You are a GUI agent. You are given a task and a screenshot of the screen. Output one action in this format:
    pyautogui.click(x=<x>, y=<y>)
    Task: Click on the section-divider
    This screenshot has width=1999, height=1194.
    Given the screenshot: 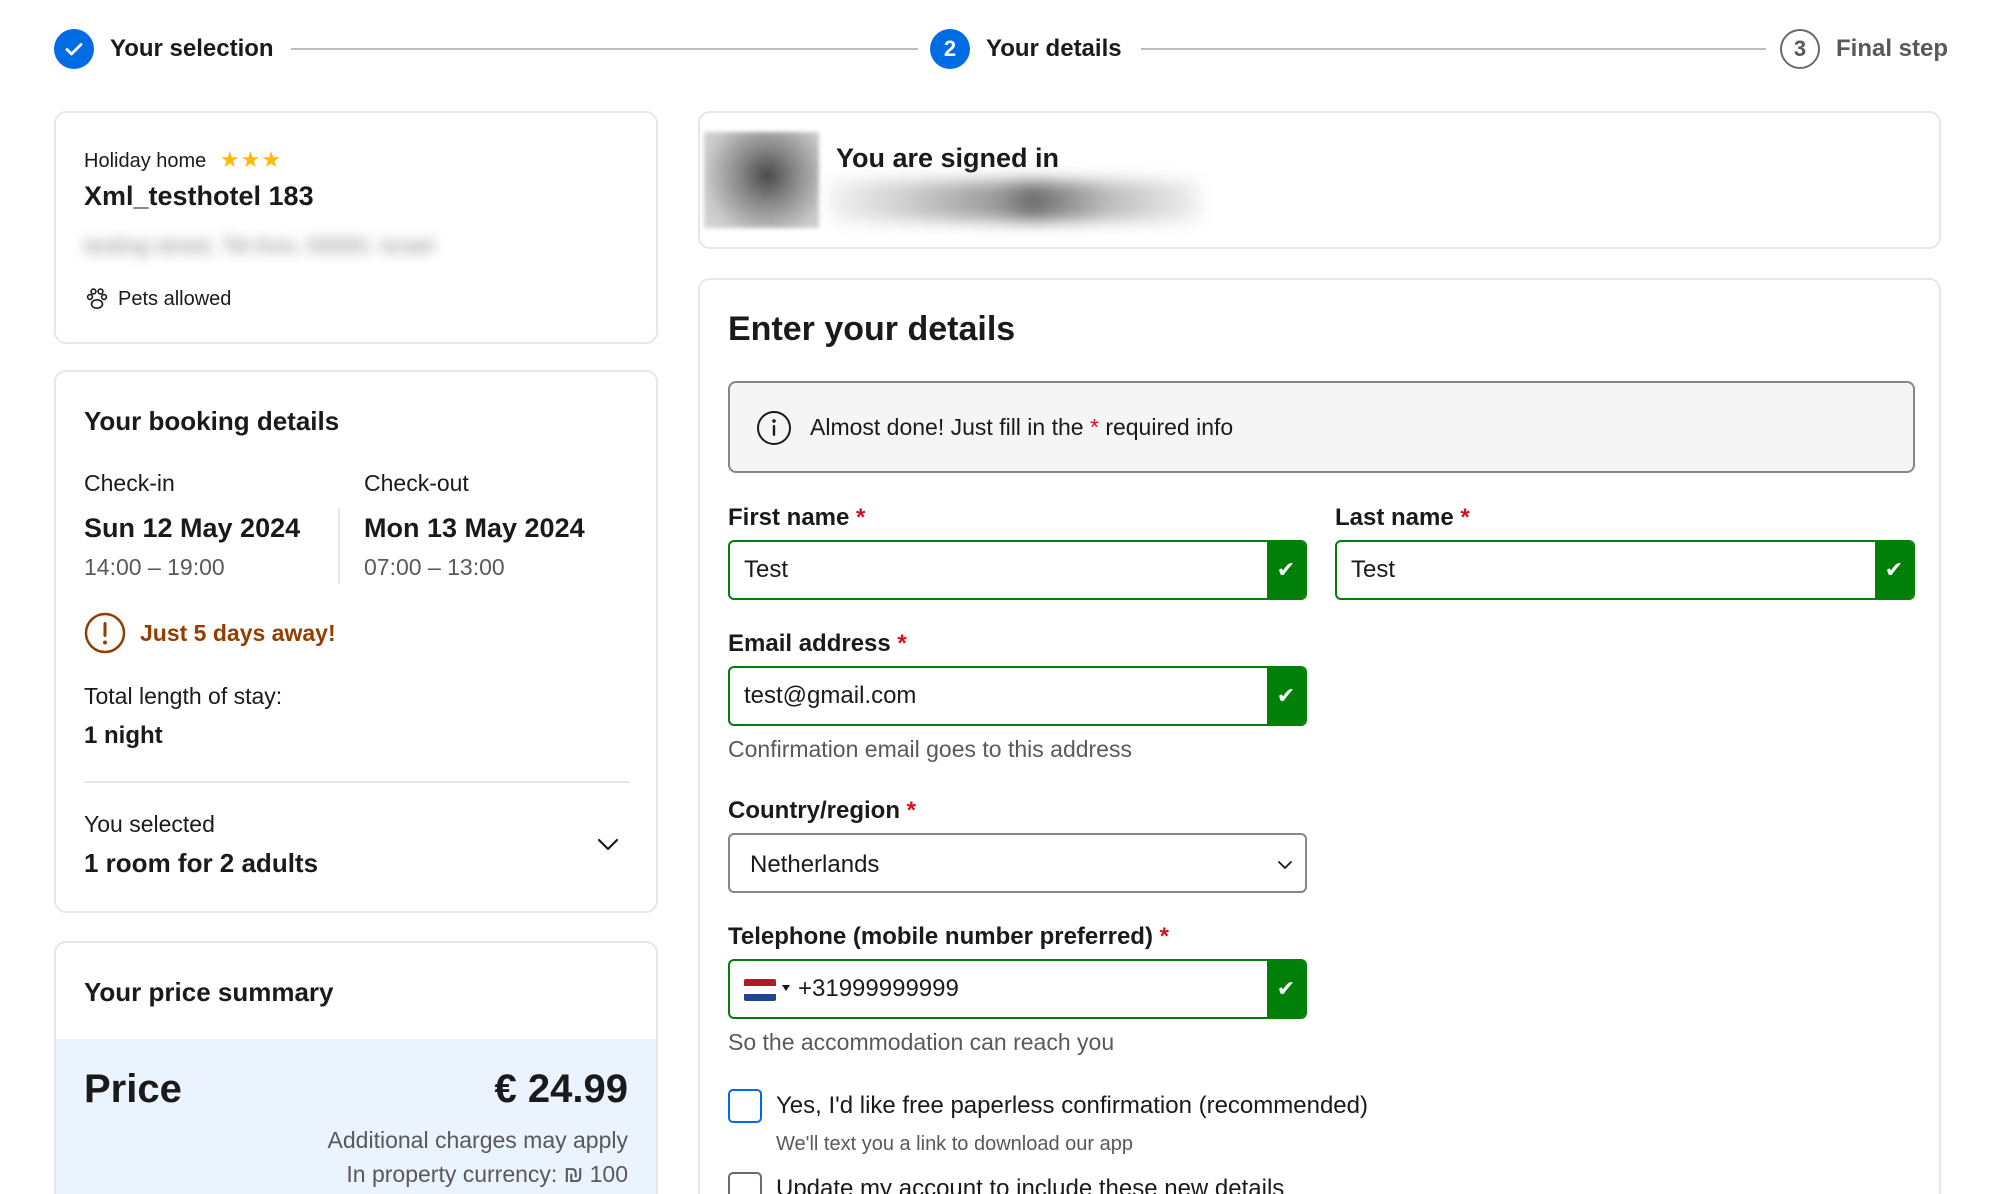 What is the action you would take?
    pyautogui.click(x=357, y=782)
    